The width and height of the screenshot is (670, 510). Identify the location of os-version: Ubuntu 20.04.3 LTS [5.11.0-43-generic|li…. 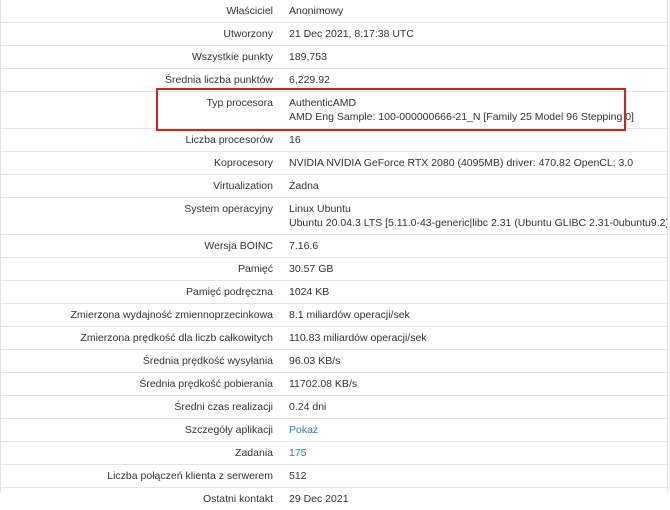
(478, 223).